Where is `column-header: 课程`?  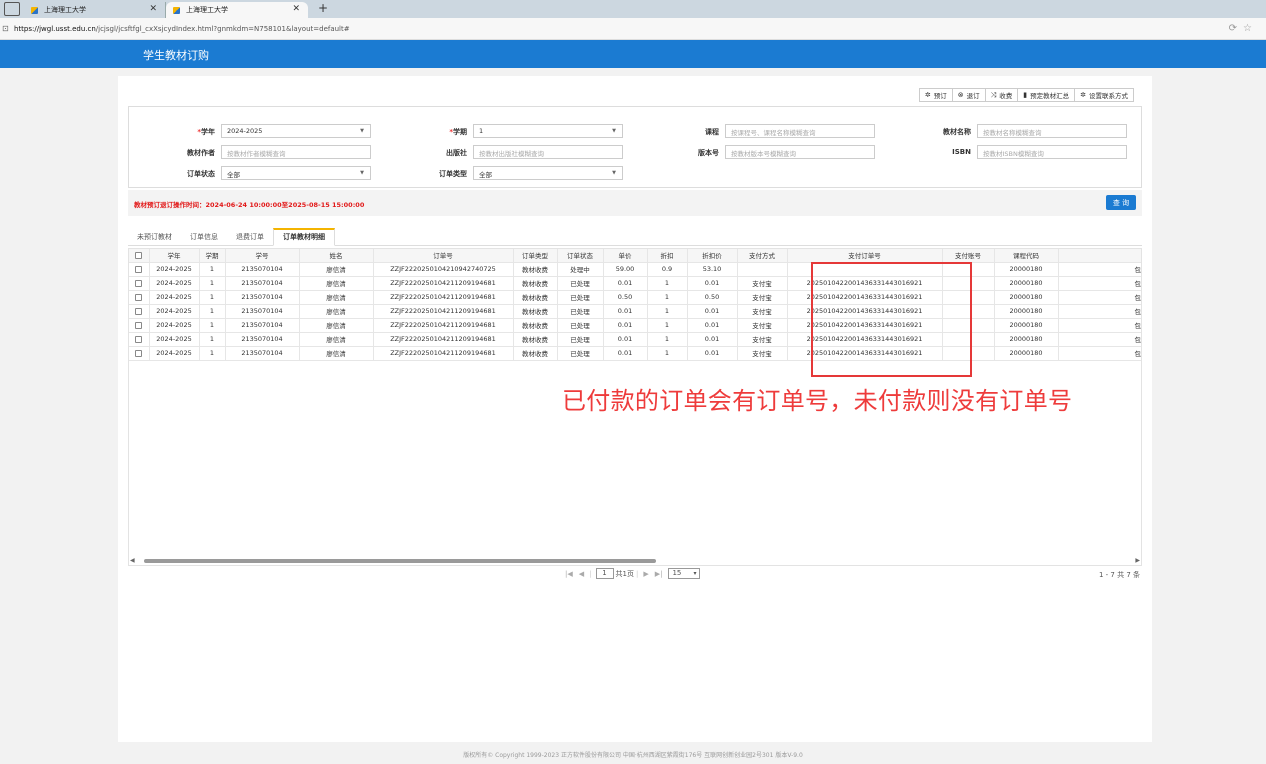
column-header: 课程 is located at coordinates (1099, 256).